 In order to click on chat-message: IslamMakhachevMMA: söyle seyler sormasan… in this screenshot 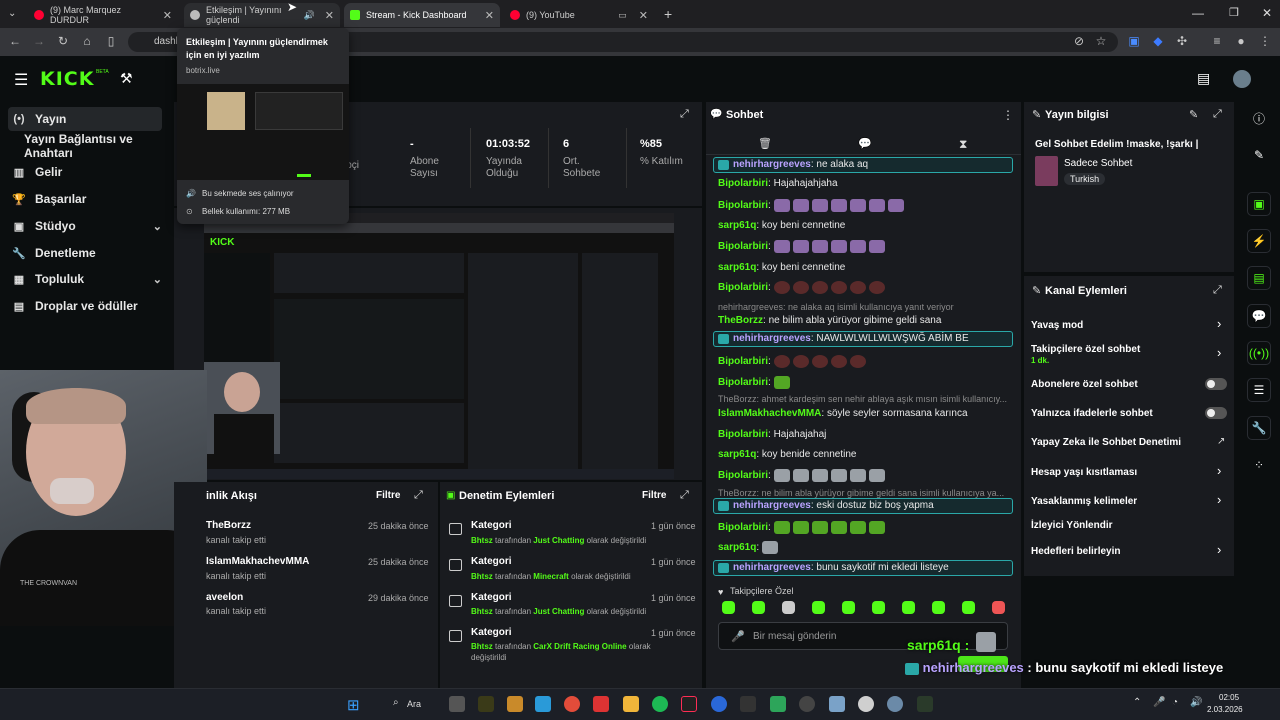, I will do `click(843, 413)`.